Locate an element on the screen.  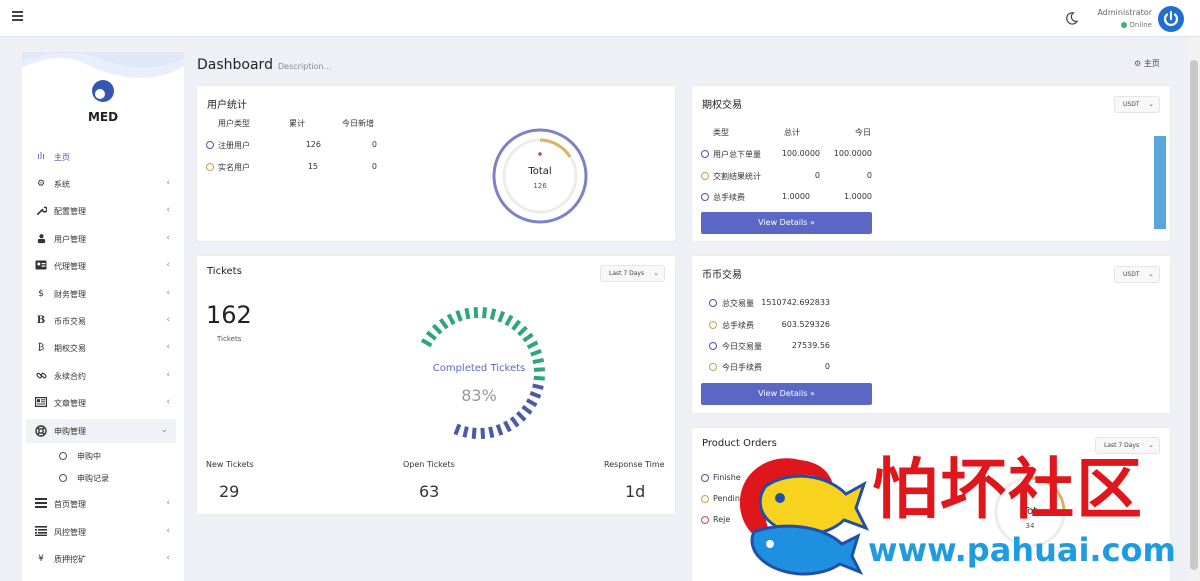
sidebar-item-finance: $ 财务管理 ‹ is located at coordinates (103, 294).